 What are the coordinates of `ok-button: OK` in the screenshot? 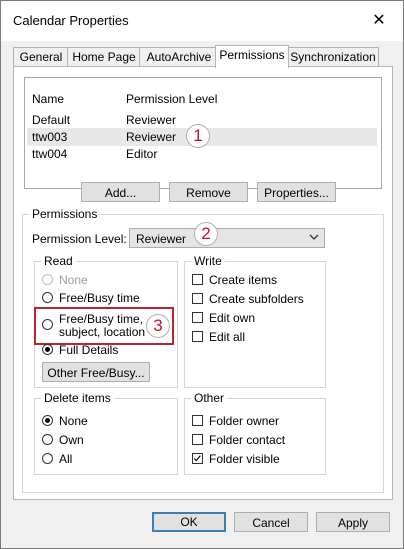 It's located at (189, 522).